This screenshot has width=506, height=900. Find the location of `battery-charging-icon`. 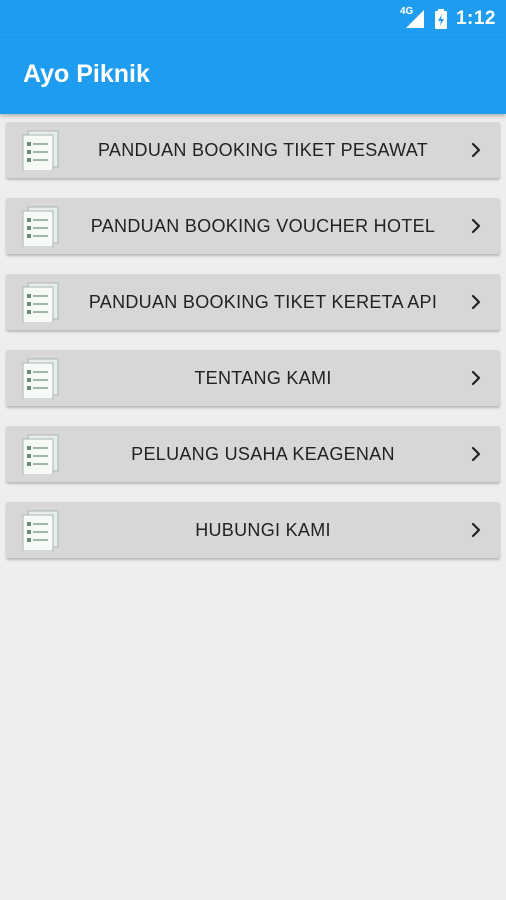

battery-charging-icon is located at coordinates (440, 19).